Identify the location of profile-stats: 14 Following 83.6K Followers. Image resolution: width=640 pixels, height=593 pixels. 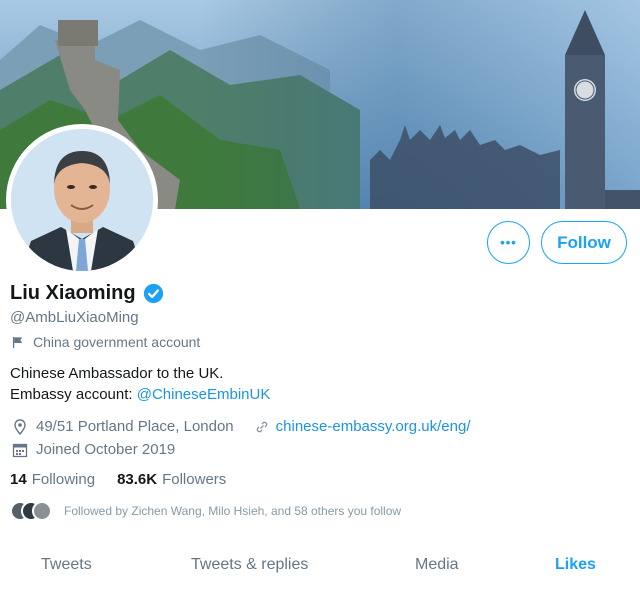
(129, 479).